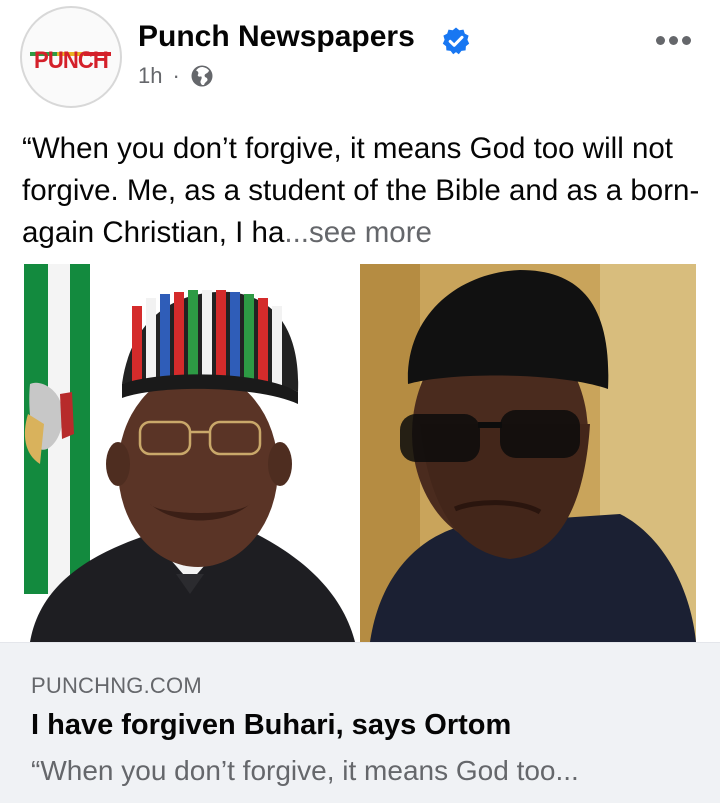 This screenshot has width=720, height=803. What do you see at coordinates (678, 44) in the screenshot?
I see `more-options-icon` at bounding box center [678, 44].